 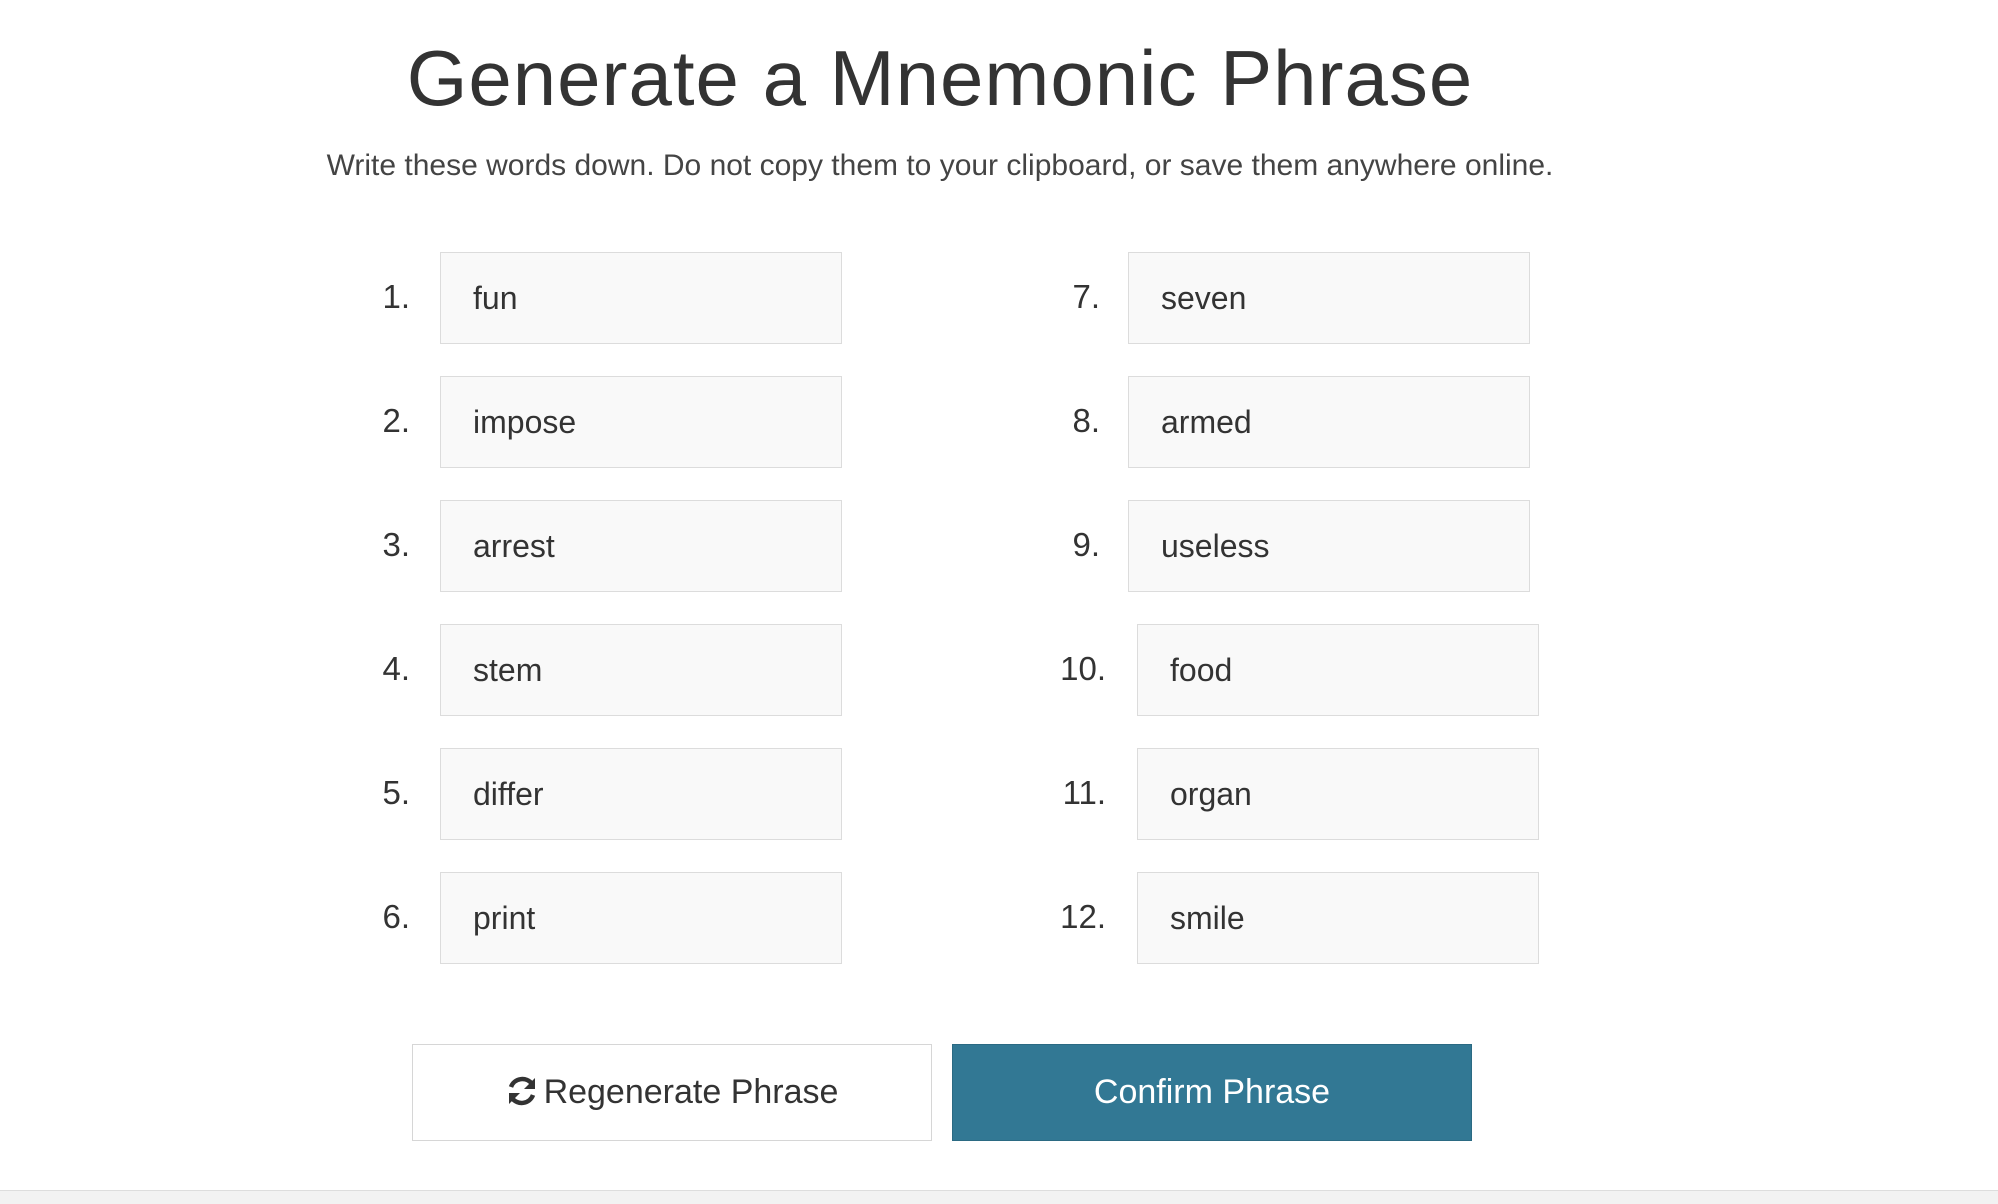 What do you see at coordinates (396, 420) in the screenshot?
I see `word-number: 2.` at bounding box center [396, 420].